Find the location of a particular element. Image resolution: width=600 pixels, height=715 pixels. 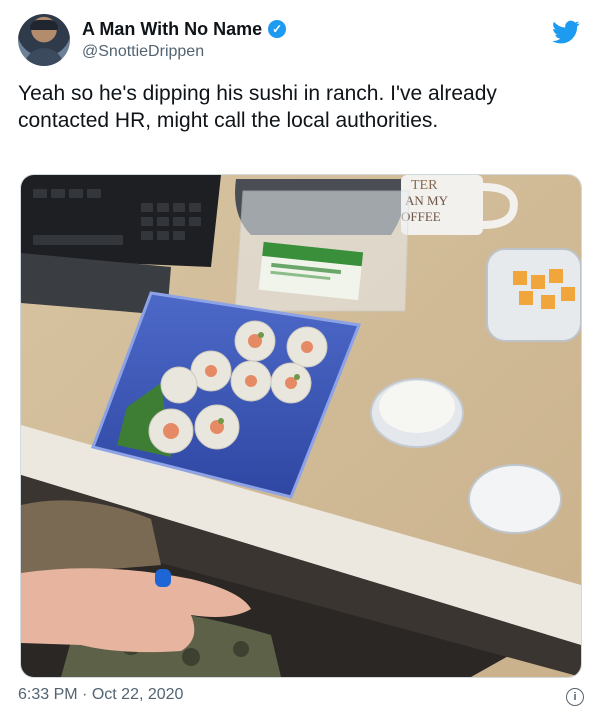

blue-ring is located at coordinates (163, 578).